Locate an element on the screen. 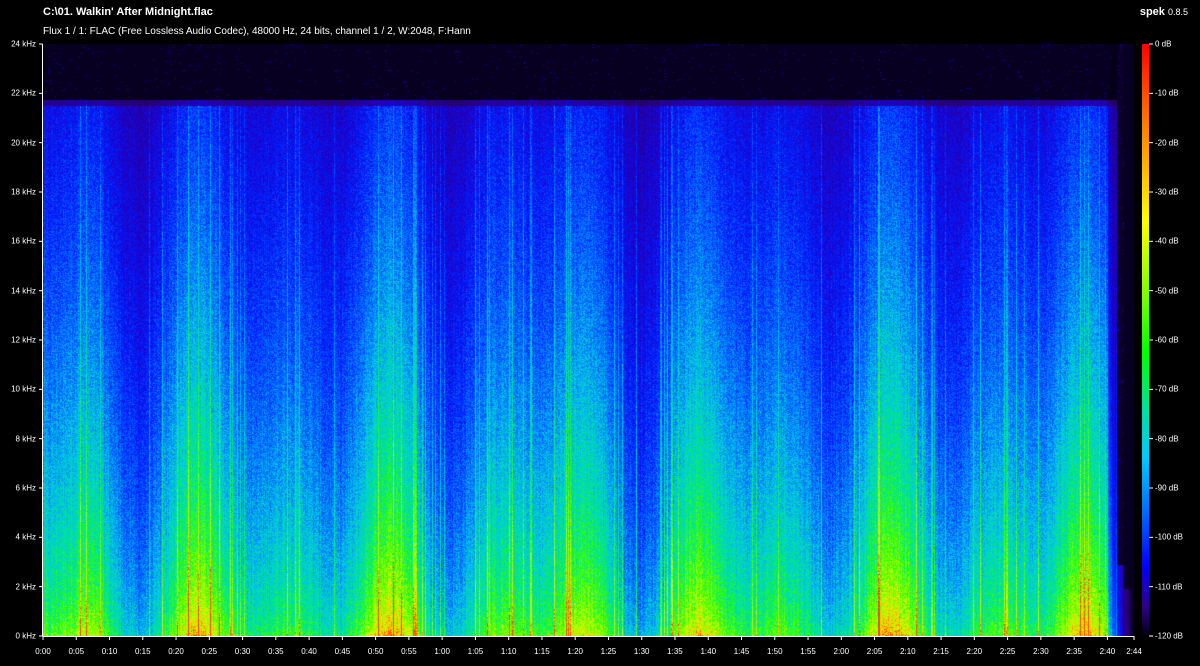 The width and height of the screenshot is (1200, 666). frequency-tick-label: 2 kHz is located at coordinates (25, 587).